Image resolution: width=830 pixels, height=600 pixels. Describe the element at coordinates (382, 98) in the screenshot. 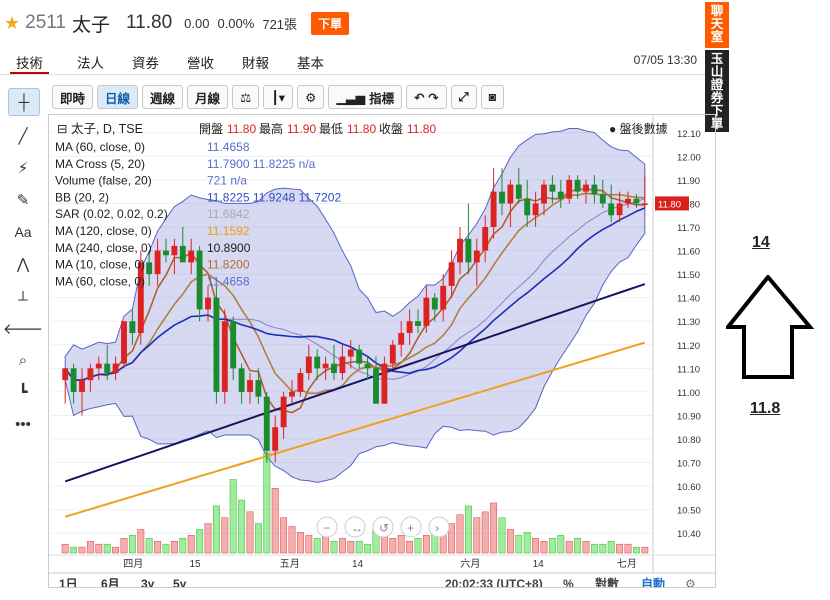

I see `indicators-label: 指標` at that location.